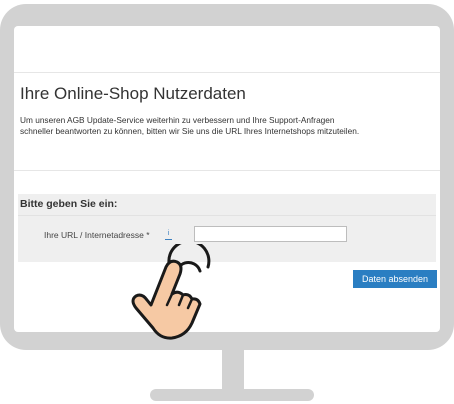  What do you see at coordinates (270, 234) in the screenshot?
I see `url-input` at bounding box center [270, 234].